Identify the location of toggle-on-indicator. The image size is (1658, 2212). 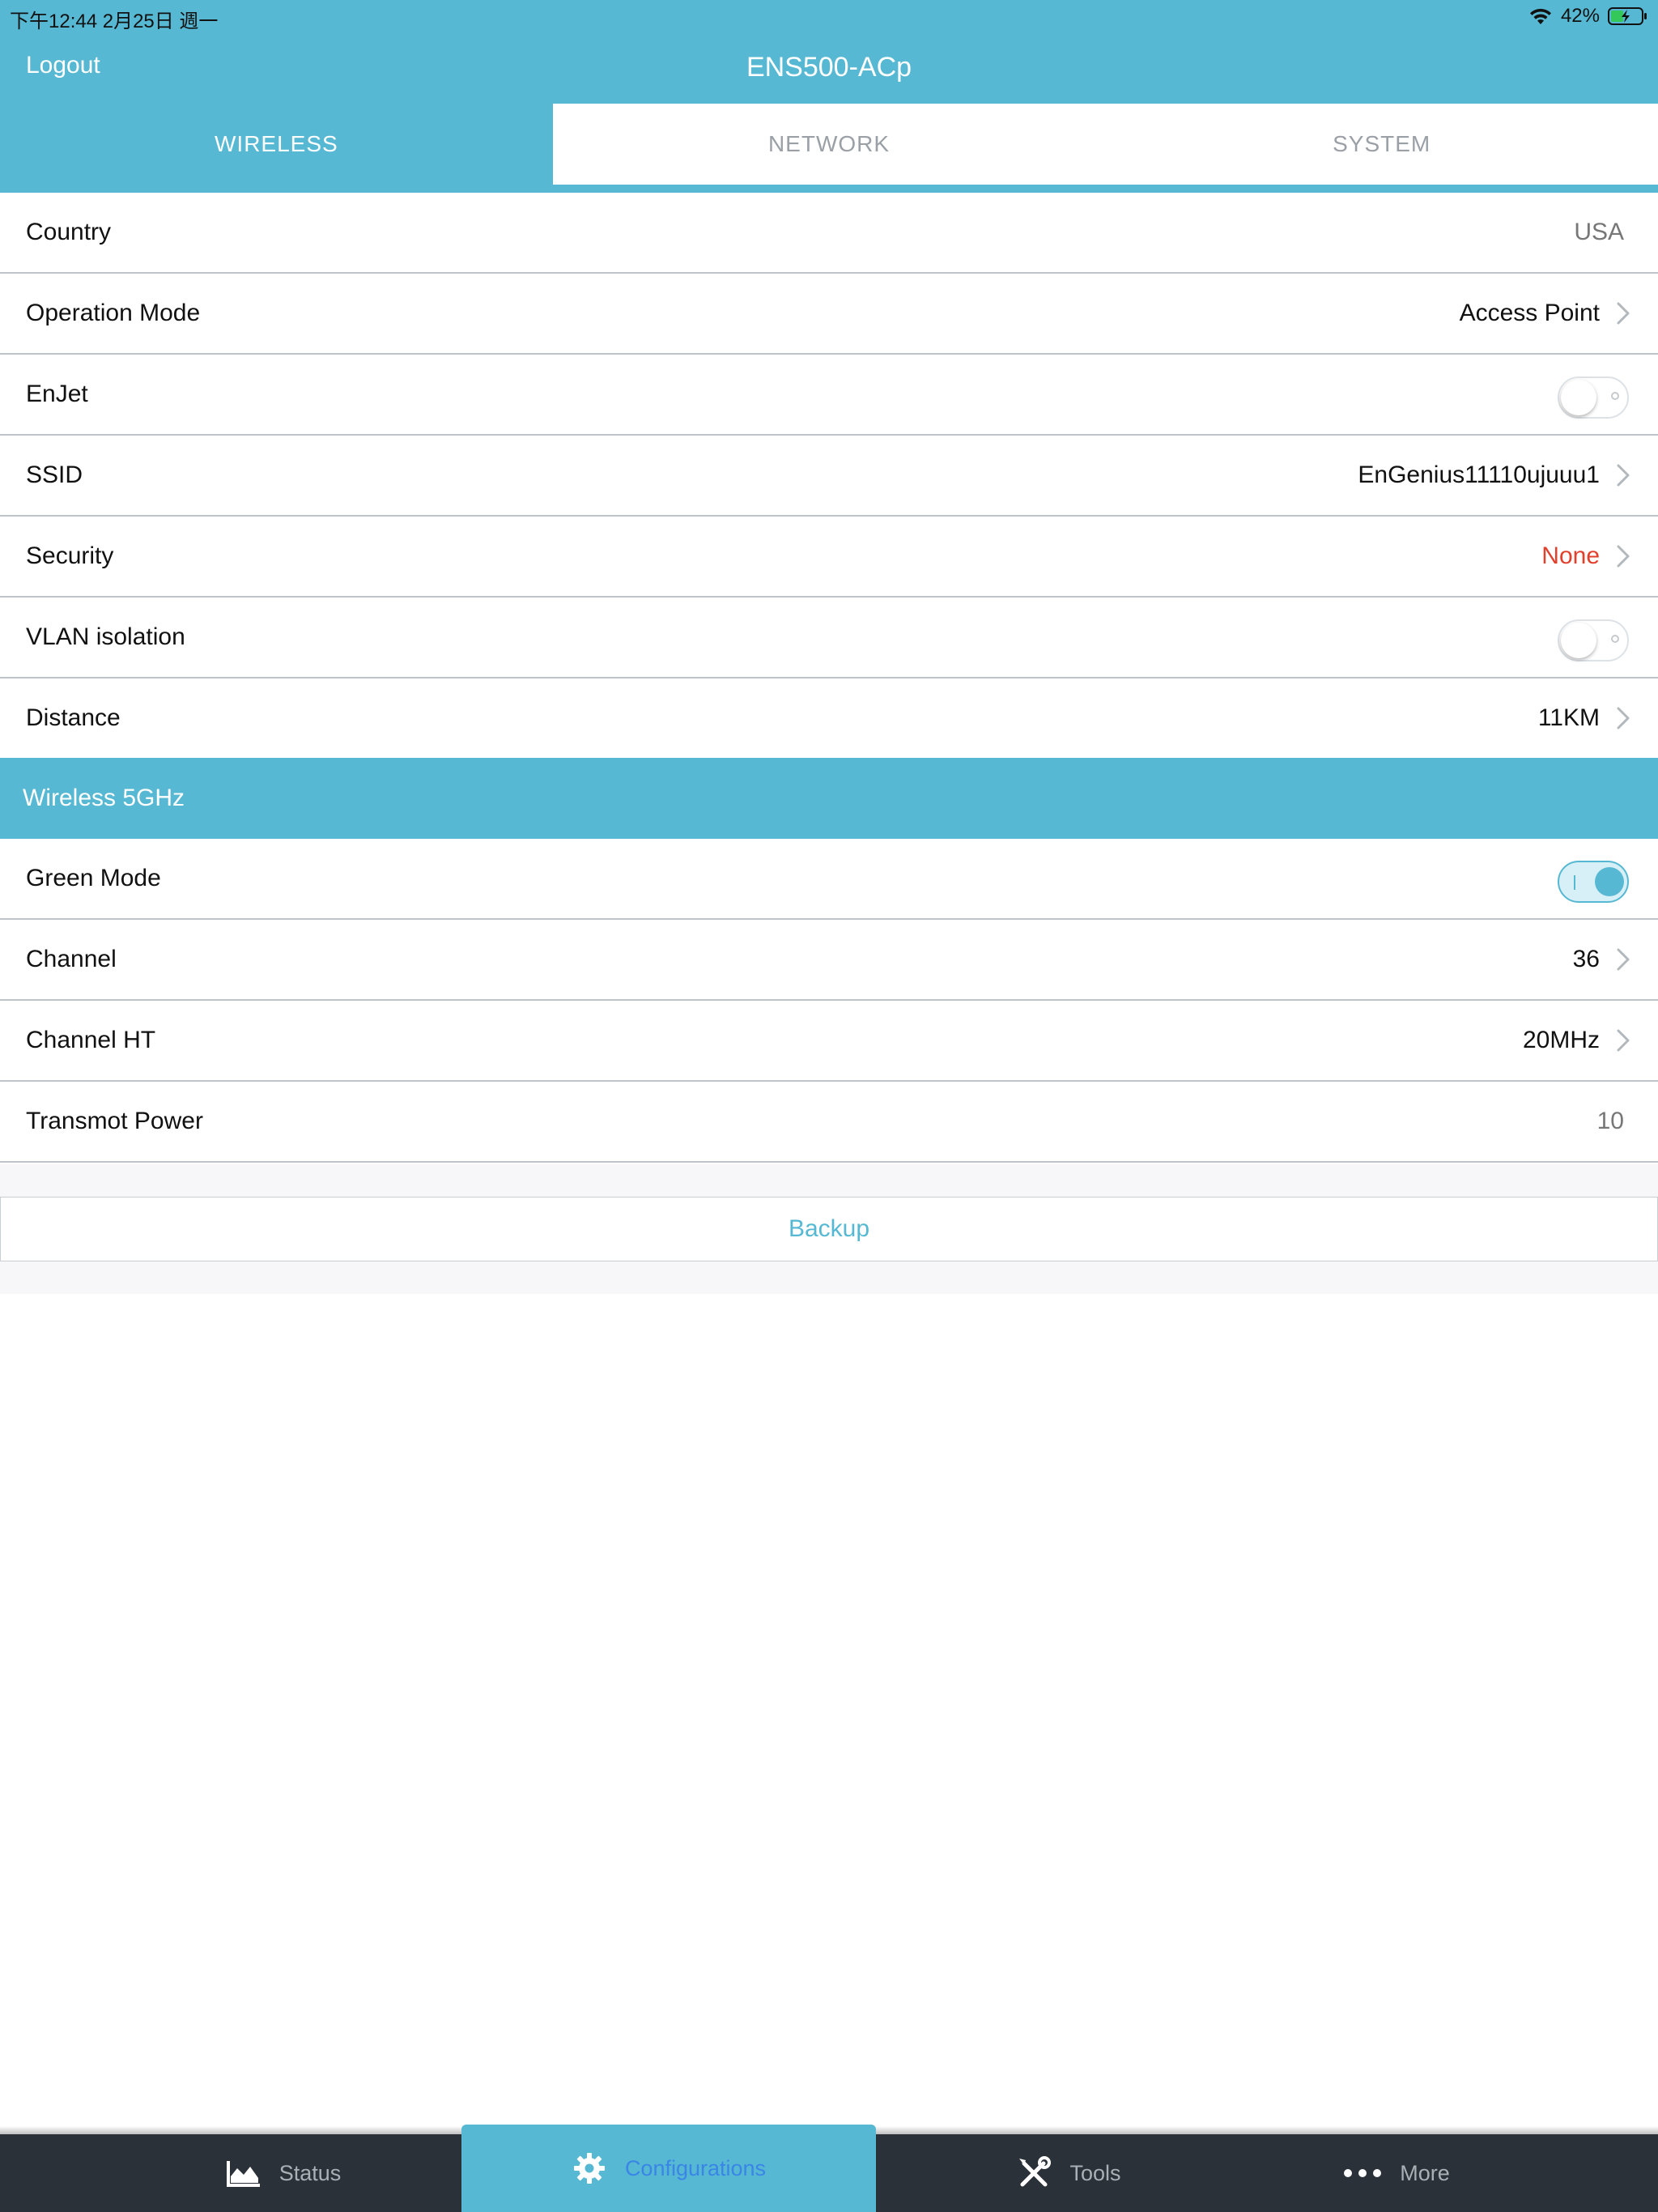
(1574, 883).